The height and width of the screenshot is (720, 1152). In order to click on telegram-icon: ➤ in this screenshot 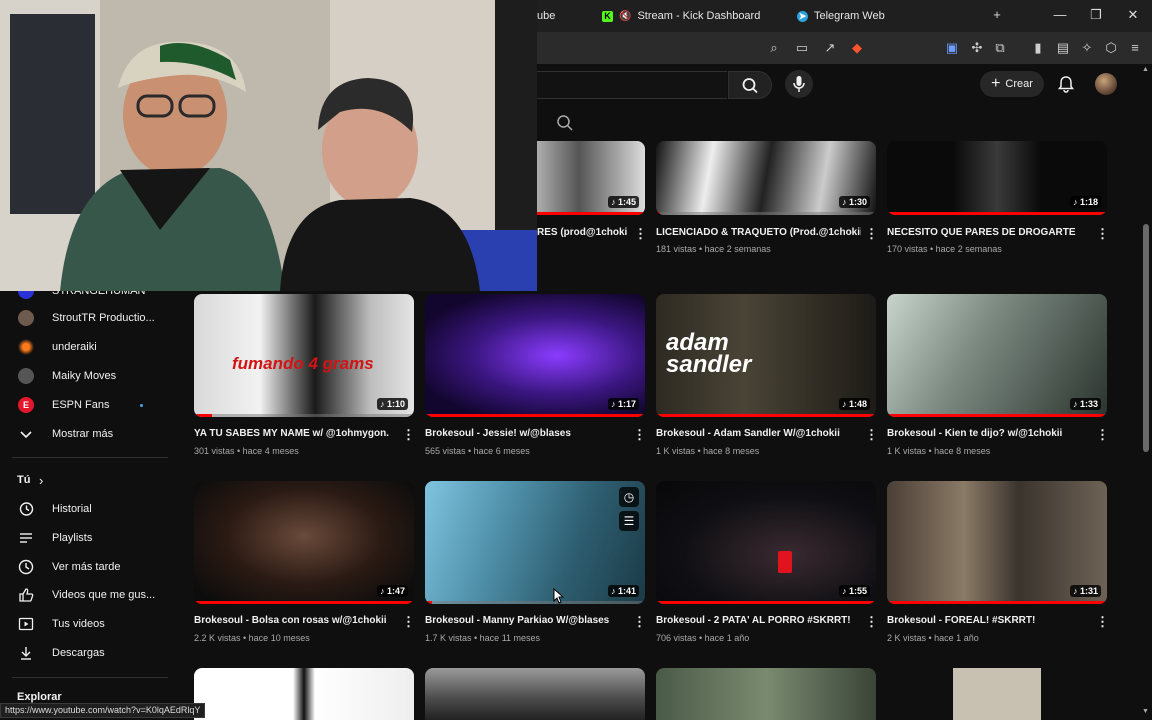, I will do `click(802, 16)`.